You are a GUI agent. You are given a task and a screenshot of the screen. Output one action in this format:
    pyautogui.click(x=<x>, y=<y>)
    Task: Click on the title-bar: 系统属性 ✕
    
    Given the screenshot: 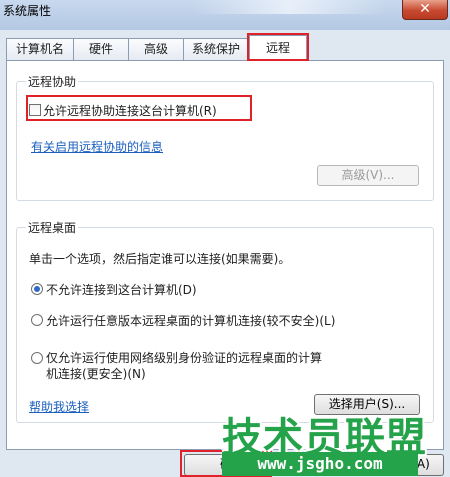 What is the action you would take?
    pyautogui.click(x=225, y=15)
    